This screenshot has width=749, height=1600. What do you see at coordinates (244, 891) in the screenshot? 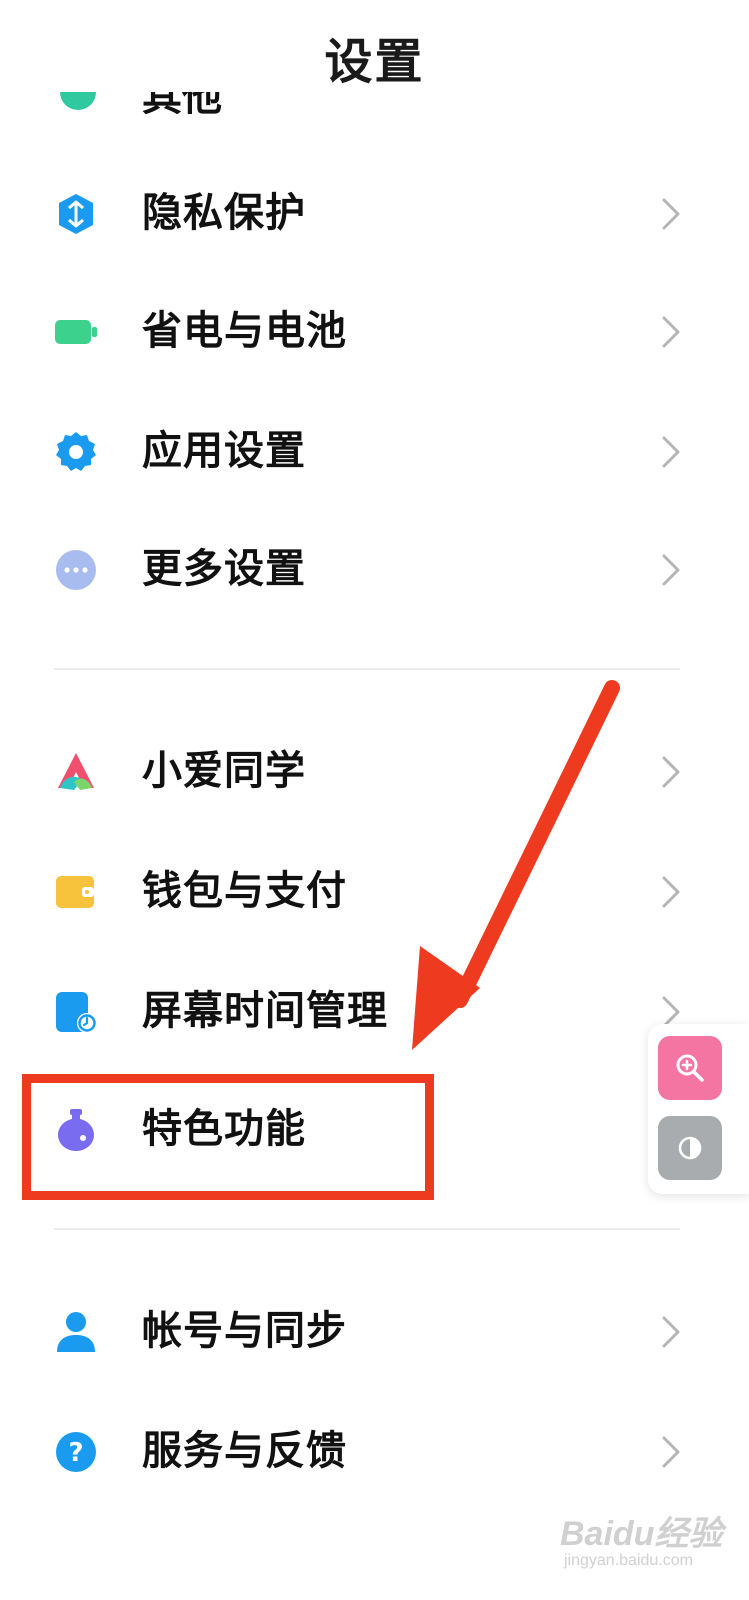
I see `settings-item-label: 钱包与支付` at bounding box center [244, 891].